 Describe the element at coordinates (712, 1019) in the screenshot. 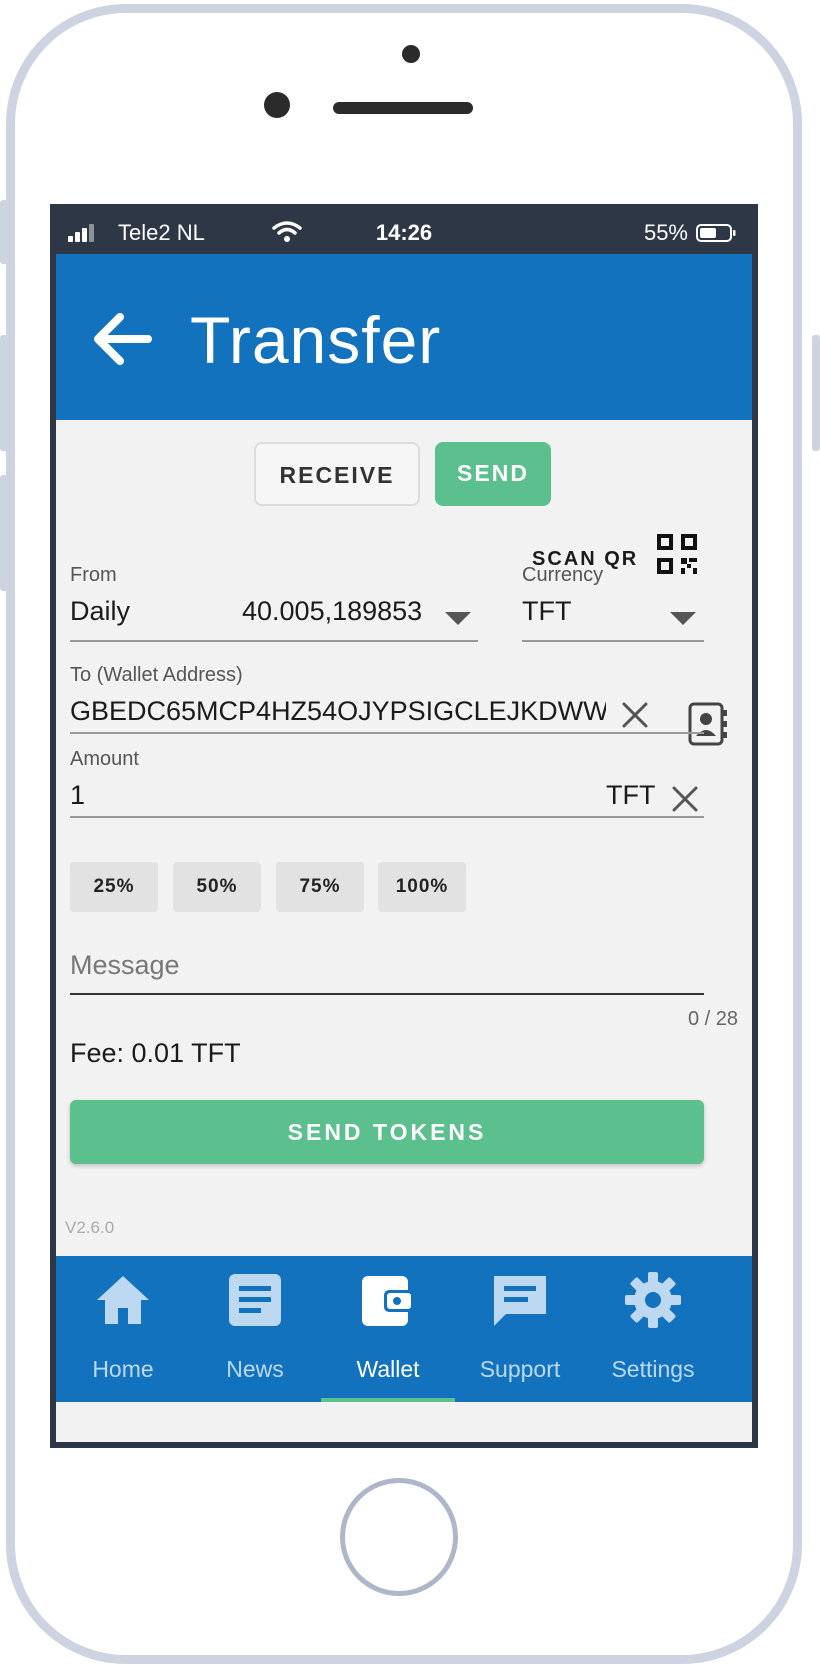

I see `message-char-counter: 0 / 28` at that location.